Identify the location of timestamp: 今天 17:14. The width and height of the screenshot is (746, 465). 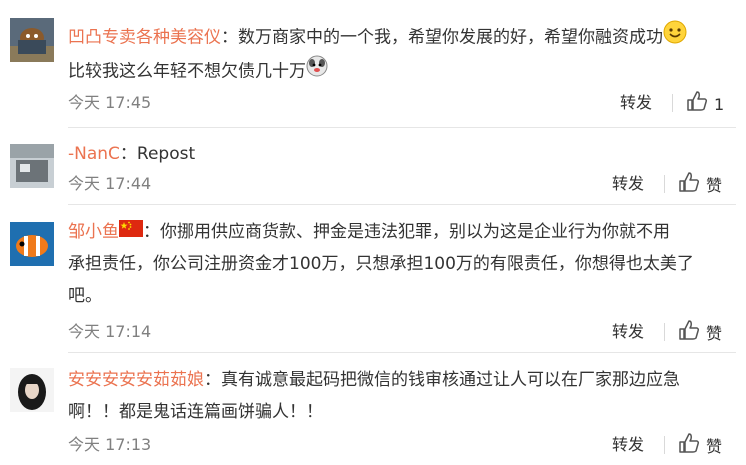
(110, 331).